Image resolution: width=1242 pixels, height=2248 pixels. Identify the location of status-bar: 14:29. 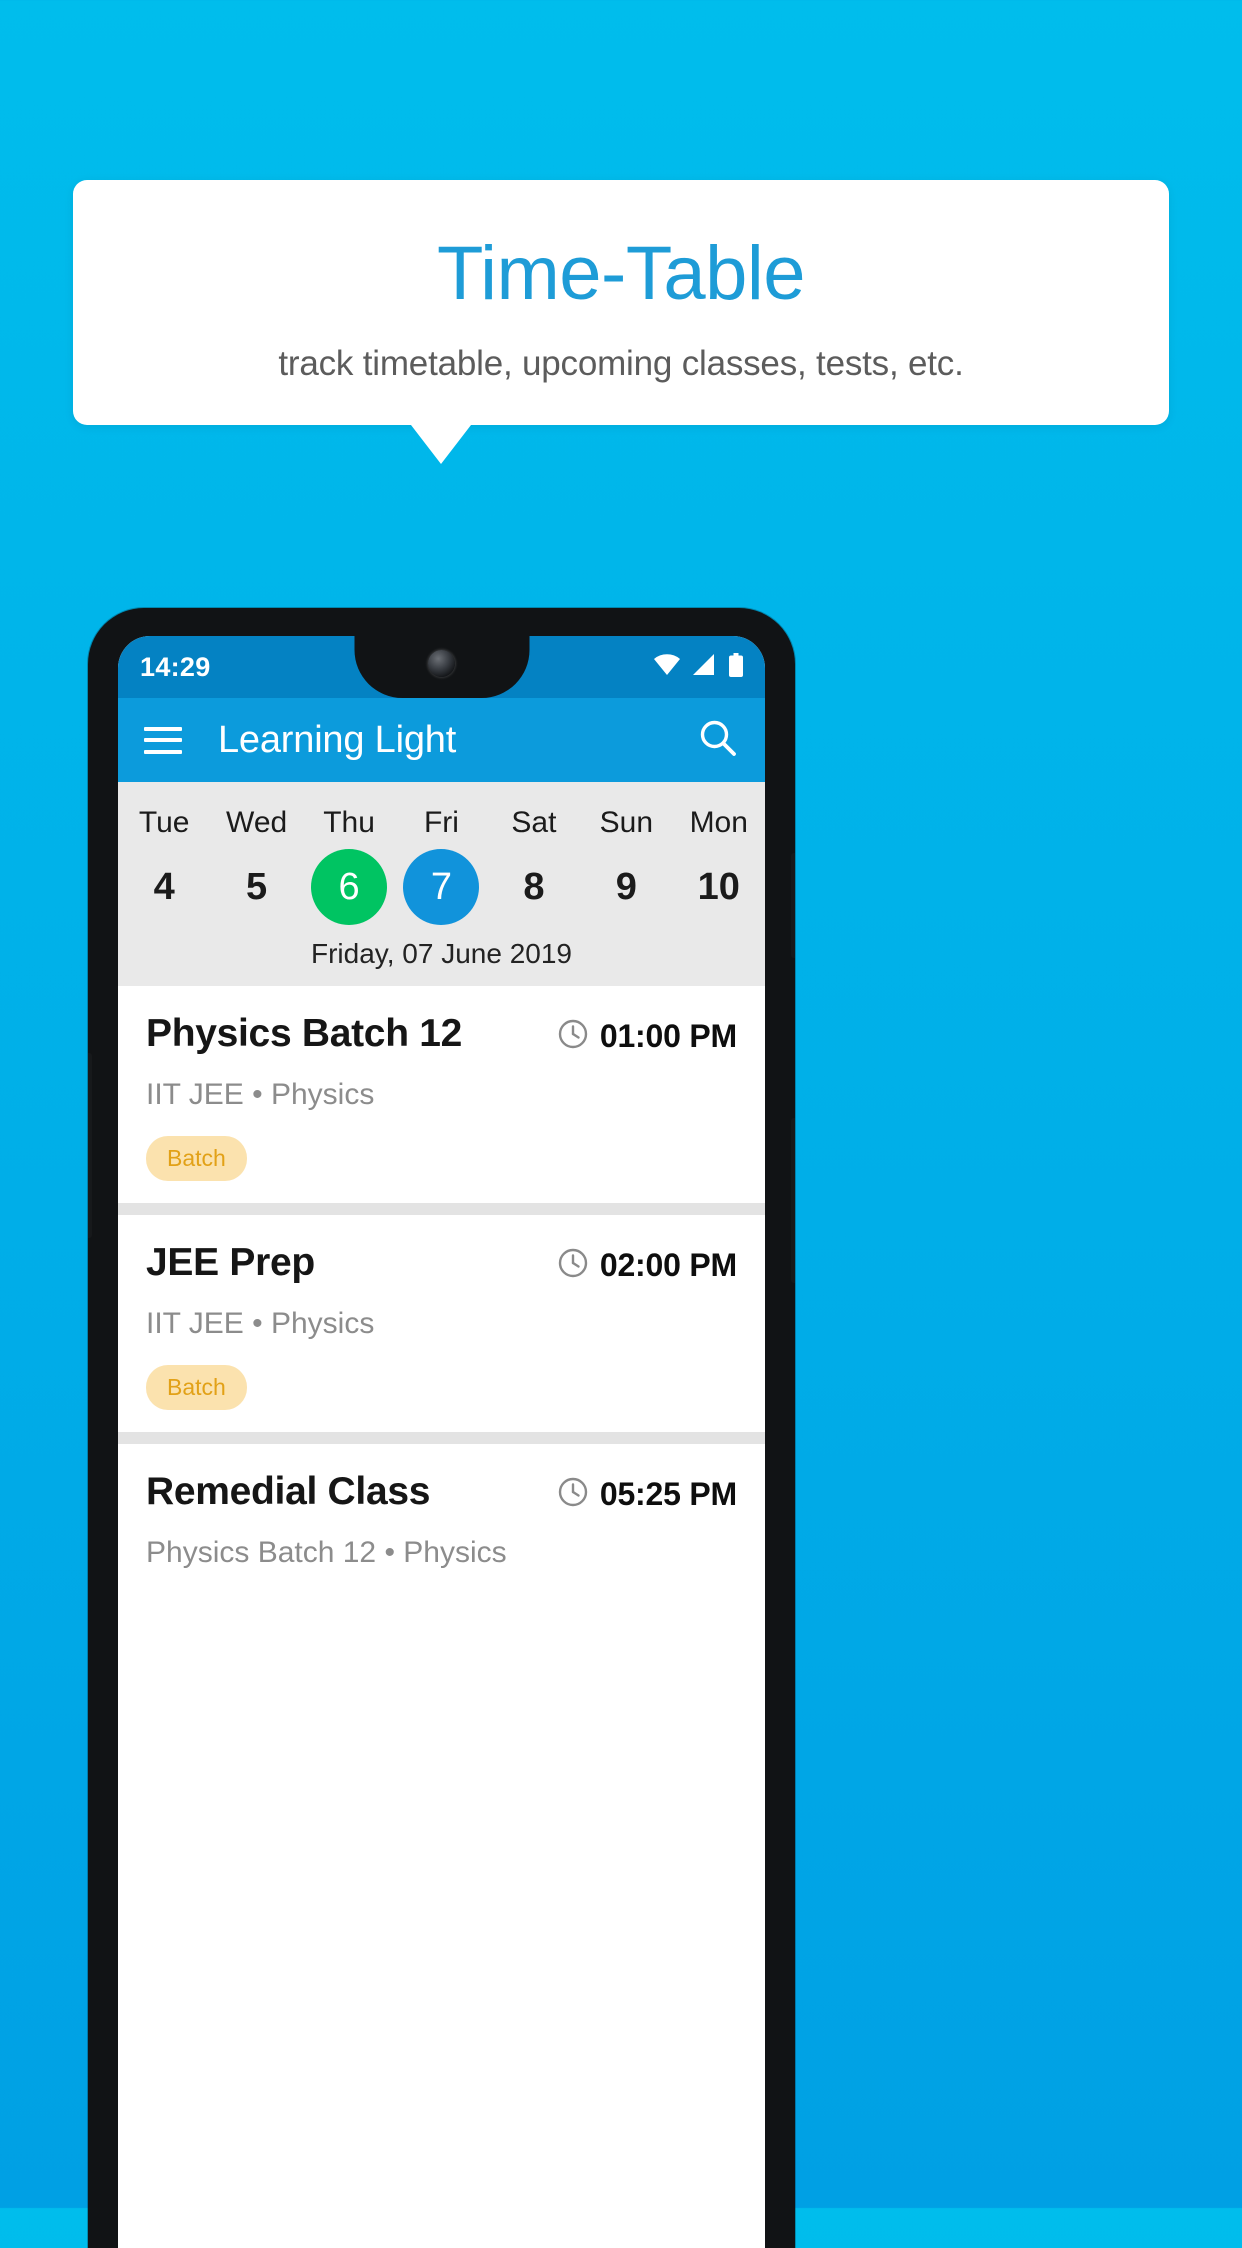
(441, 667).